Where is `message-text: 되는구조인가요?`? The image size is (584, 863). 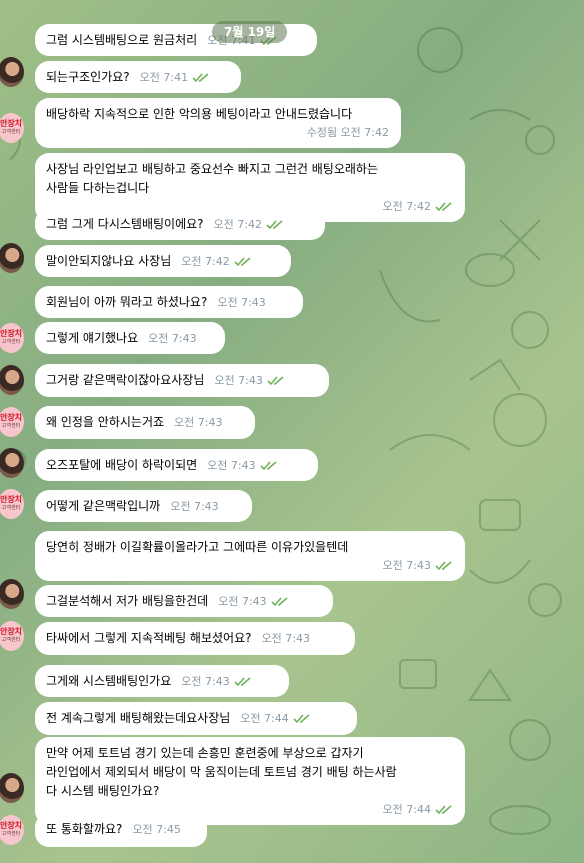 message-text: 되는구조인가요? is located at coordinates (88, 77).